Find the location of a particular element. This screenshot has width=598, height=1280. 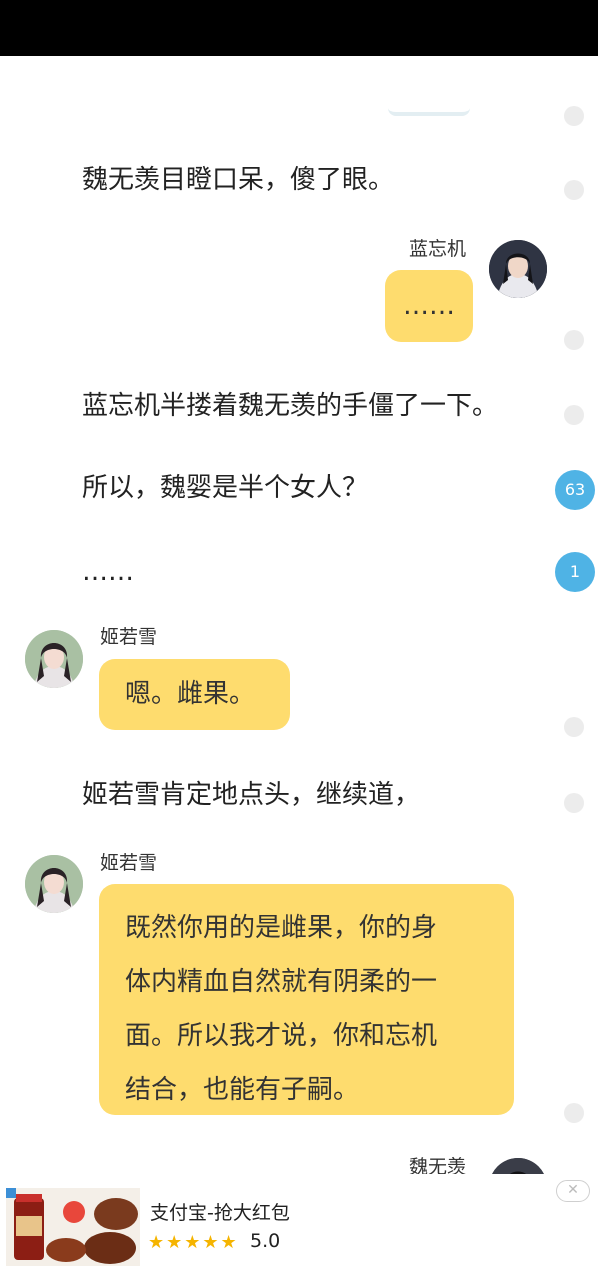

comment-count-badge: 1 is located at coordinates (575, 572).